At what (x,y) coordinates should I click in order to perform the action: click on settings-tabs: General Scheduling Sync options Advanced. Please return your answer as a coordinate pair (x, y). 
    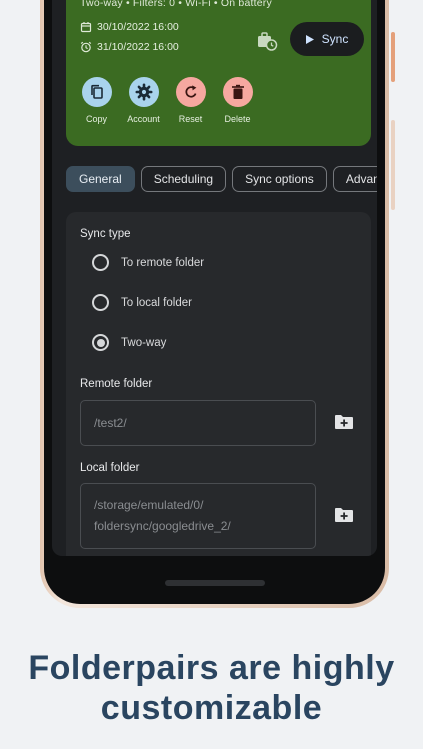
    Looking at the image, I should click on (221, 179).